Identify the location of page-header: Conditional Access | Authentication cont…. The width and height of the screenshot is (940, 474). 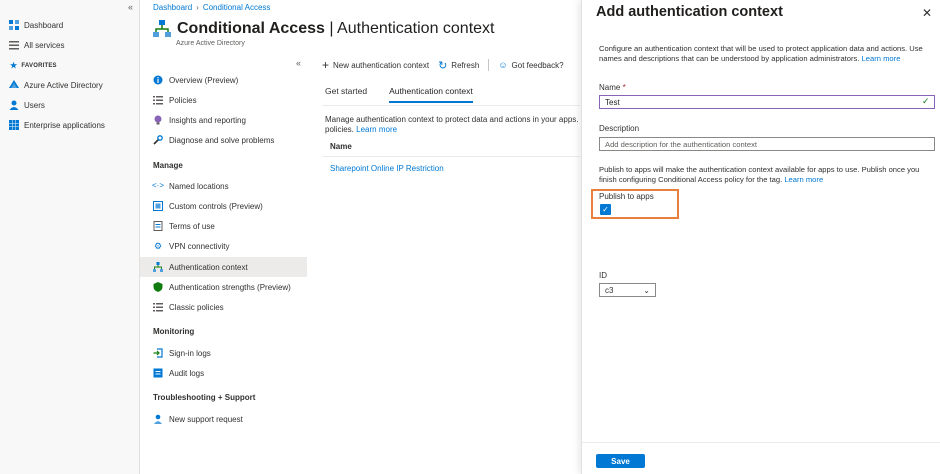
(324, 29).